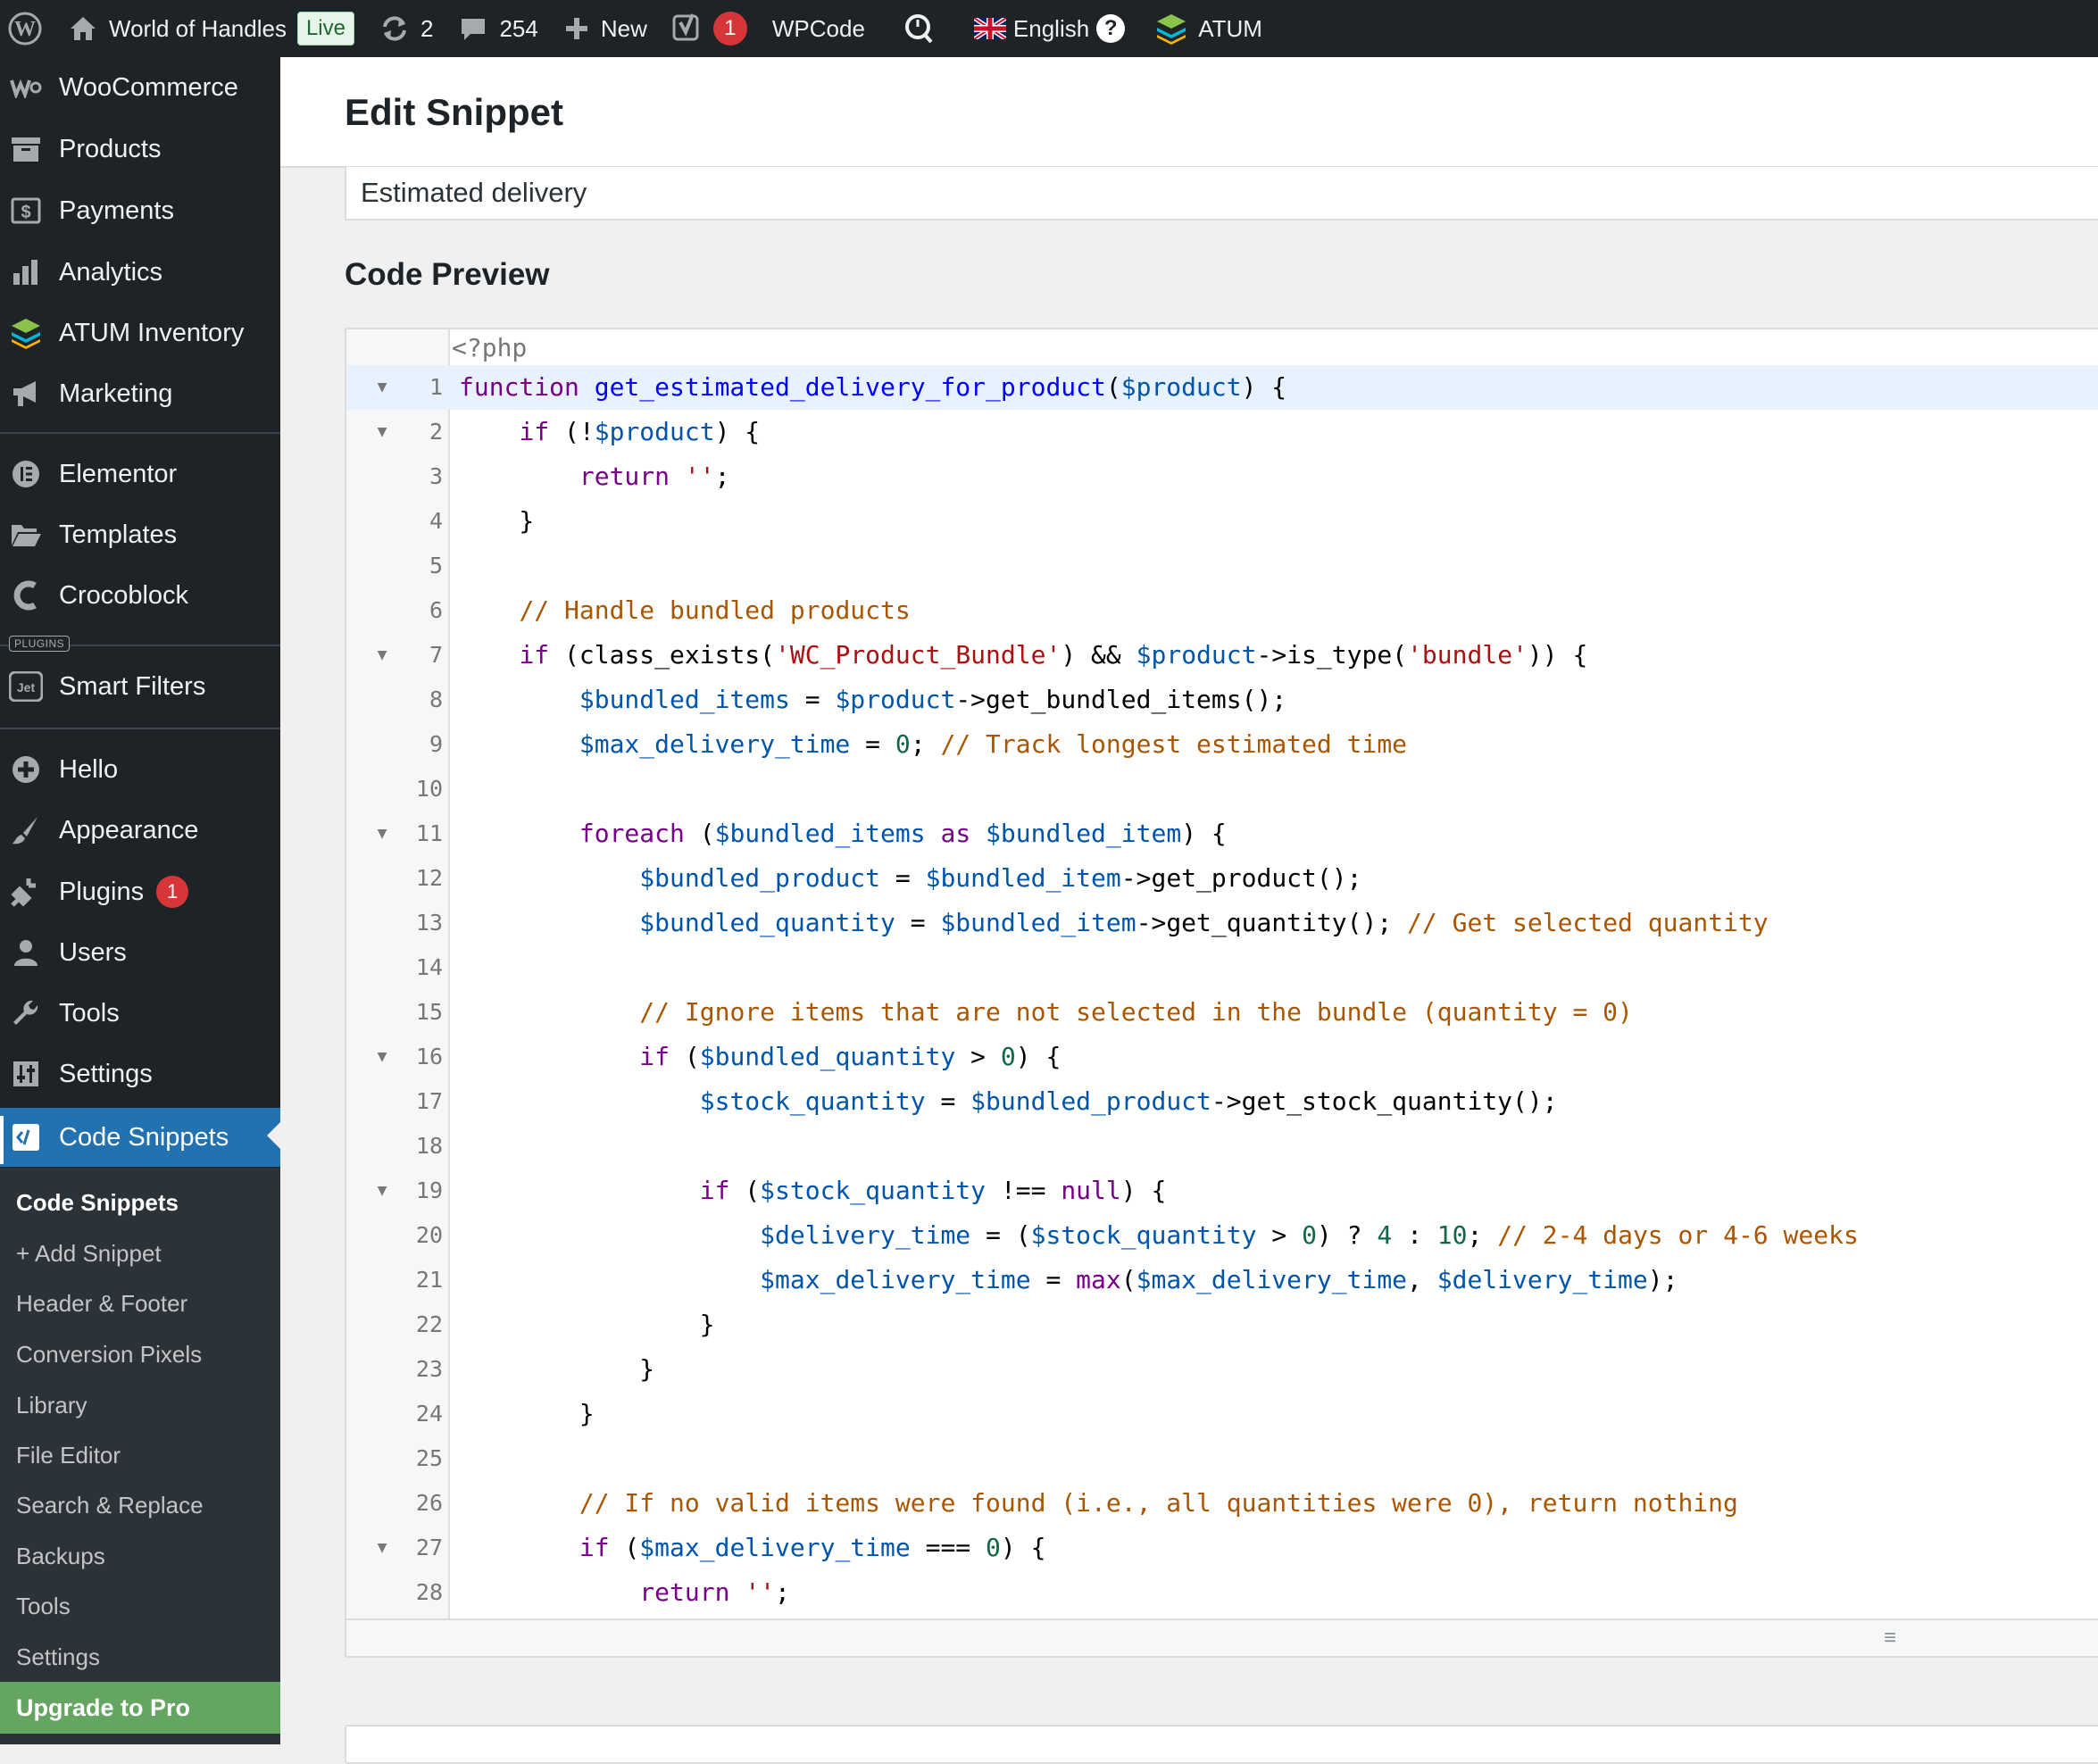 The image size is (2098, 1764). Describe the element at coordinates (58, 1657) in the screenshot. I see `submenu-settings: Settings` at that location.